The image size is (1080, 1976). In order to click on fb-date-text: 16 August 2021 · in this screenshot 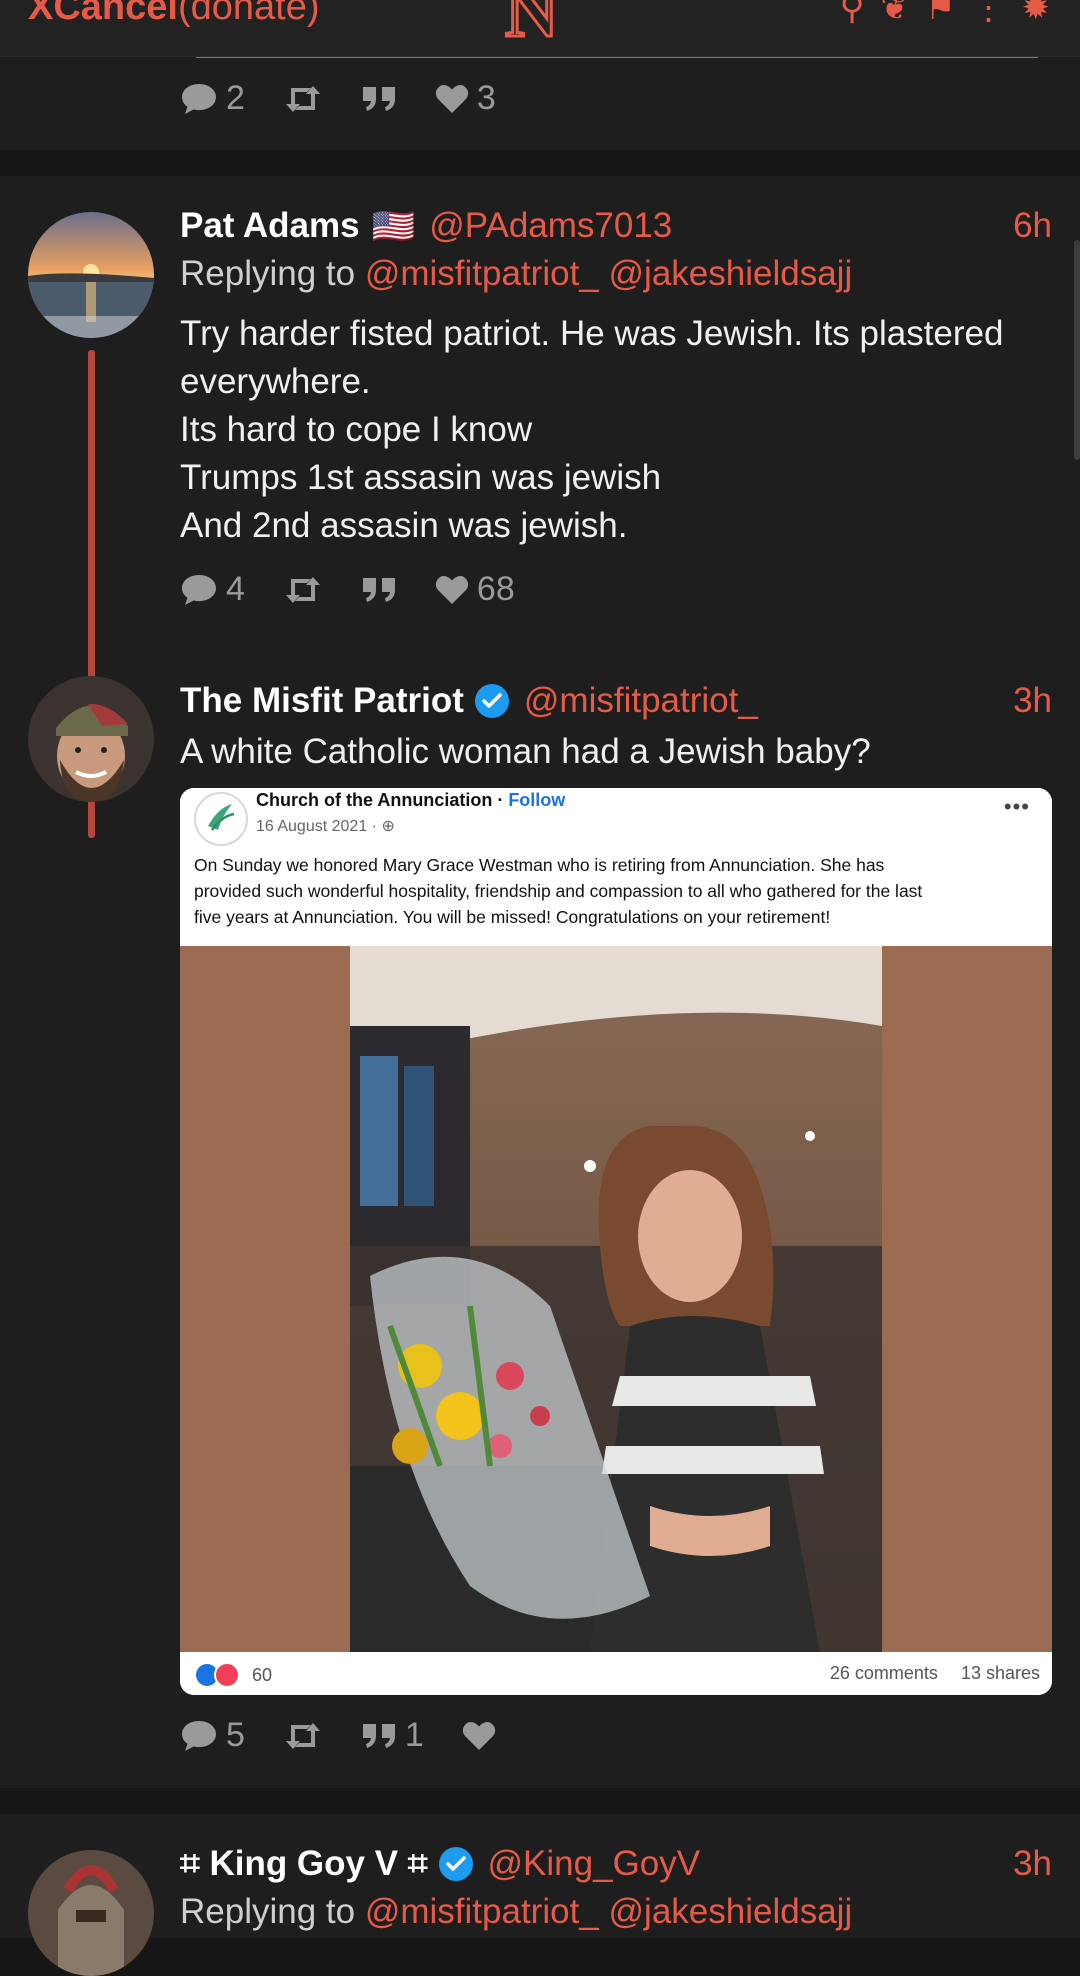, I will do `click(319, 826)`.